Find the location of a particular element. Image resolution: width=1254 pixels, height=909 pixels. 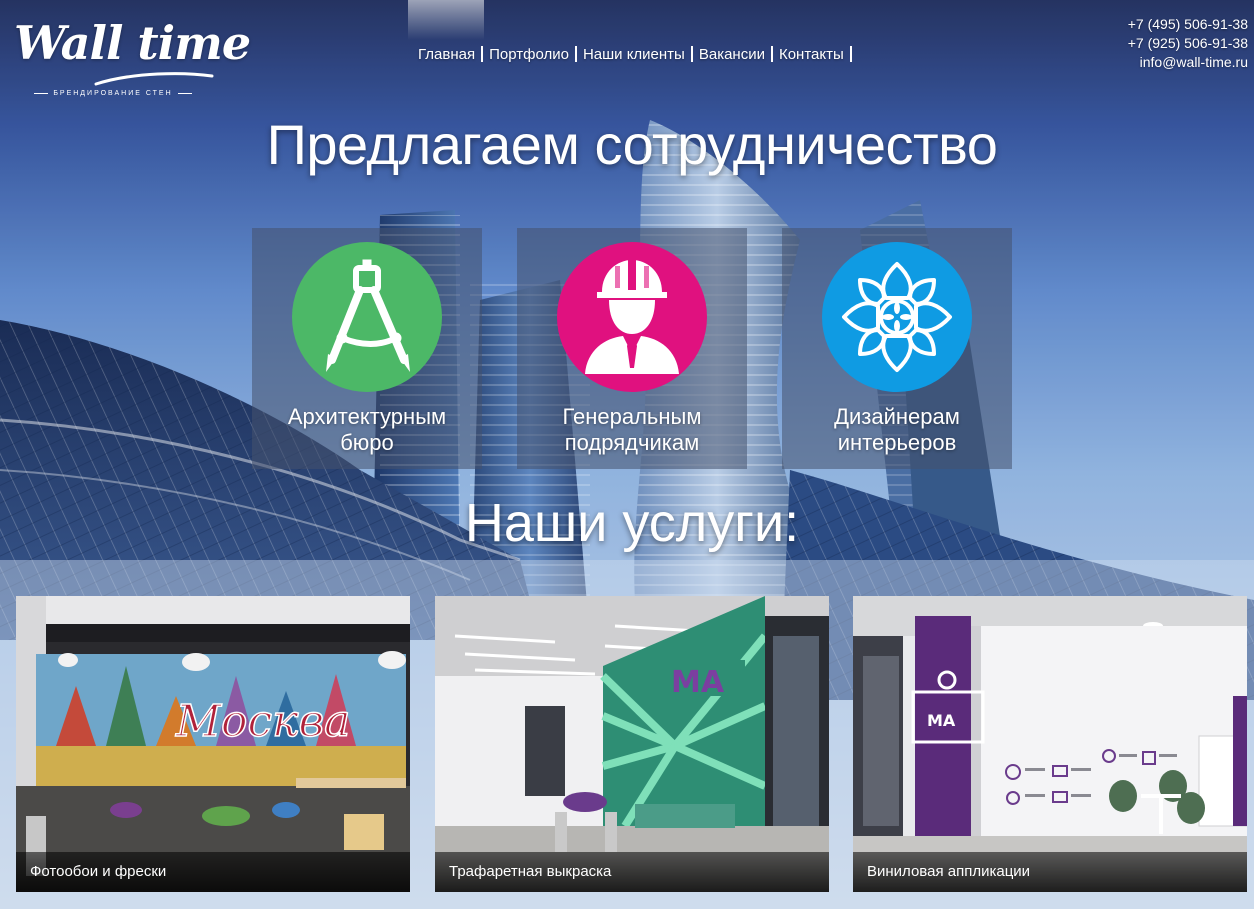

stencil-painting-image: MA is located at coordinates (632, 744).